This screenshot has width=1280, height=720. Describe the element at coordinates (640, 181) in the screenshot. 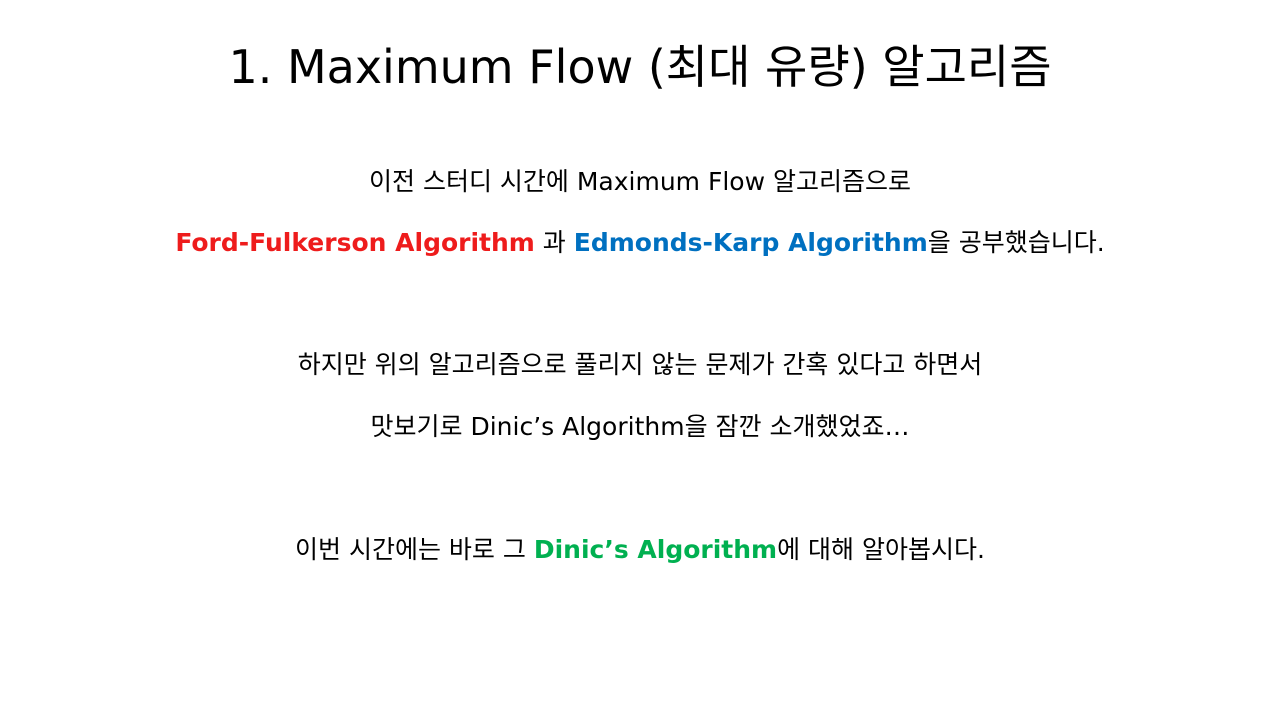

I see `intro-line: 이전 스터디 시간에 Maximum Flow 알고리즘으로` at that location.